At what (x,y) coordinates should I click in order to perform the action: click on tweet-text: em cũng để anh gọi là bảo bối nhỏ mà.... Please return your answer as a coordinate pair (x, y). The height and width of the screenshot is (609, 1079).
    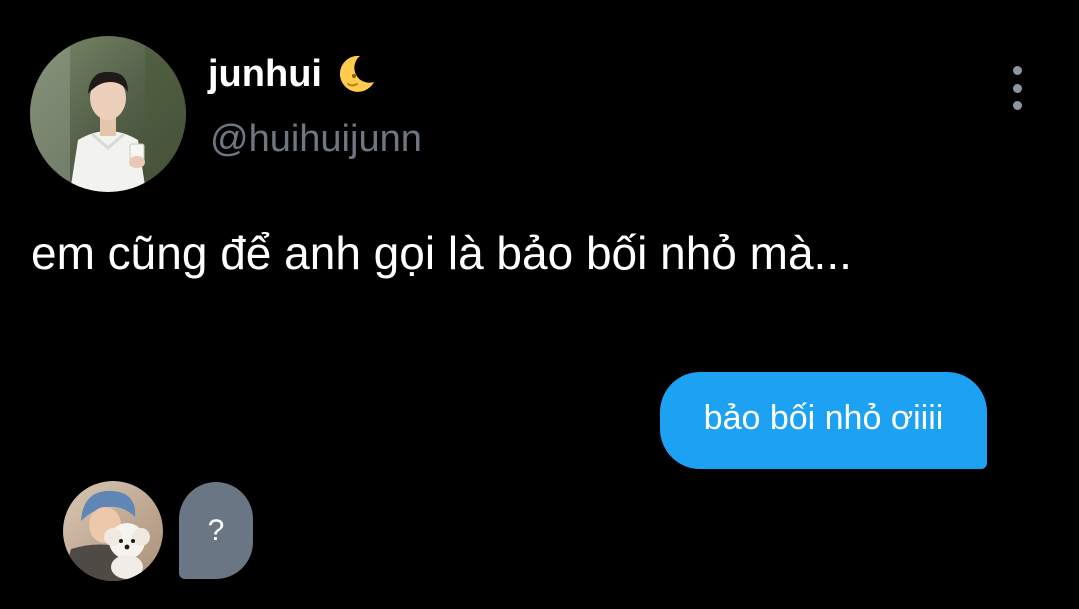
    Looking at the image, I should click on (441, 253).